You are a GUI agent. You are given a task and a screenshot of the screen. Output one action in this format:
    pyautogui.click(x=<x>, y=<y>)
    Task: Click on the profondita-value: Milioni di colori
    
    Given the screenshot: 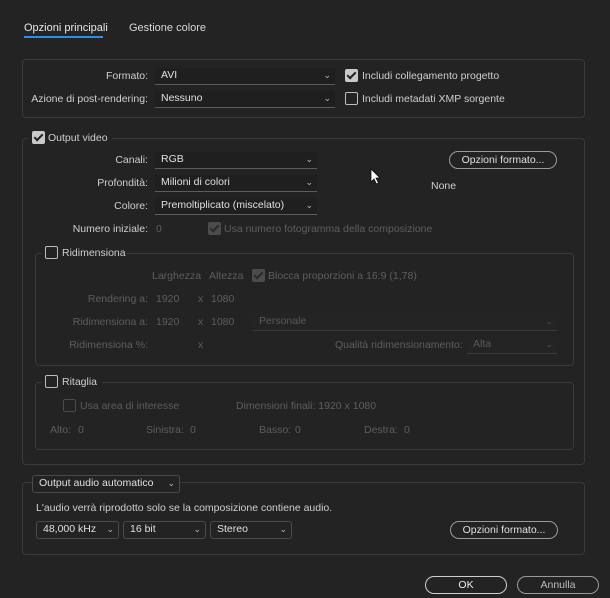 What is the action you would take?
    pyautogui.click(x=195, y=182)
    